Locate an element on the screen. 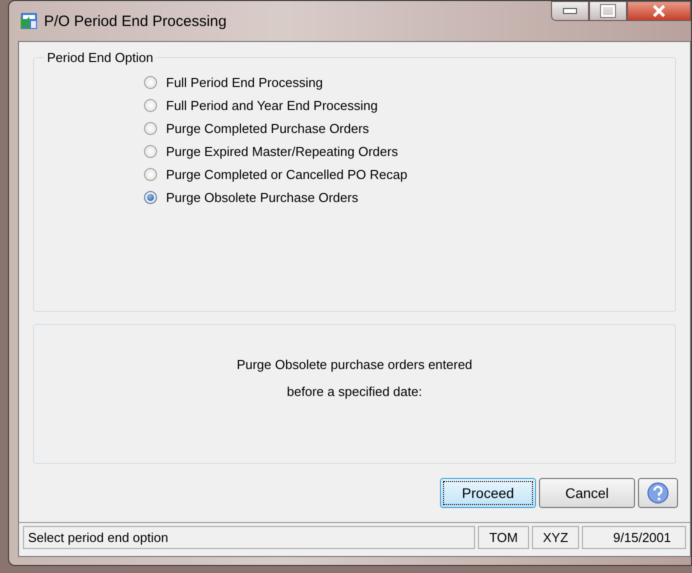  radio-option: Purge Completed or Cancelled PO Recap is located at coordinates (409, 174).